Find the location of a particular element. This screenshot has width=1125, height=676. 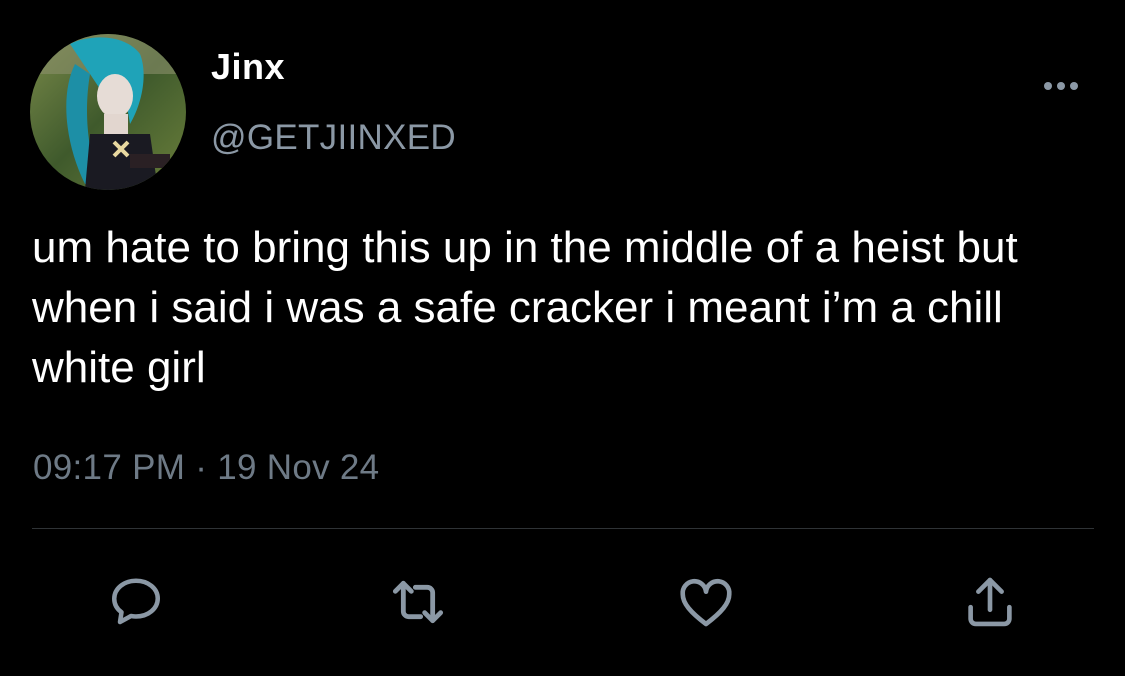

avatar-image is located at coordinates (108, 112).